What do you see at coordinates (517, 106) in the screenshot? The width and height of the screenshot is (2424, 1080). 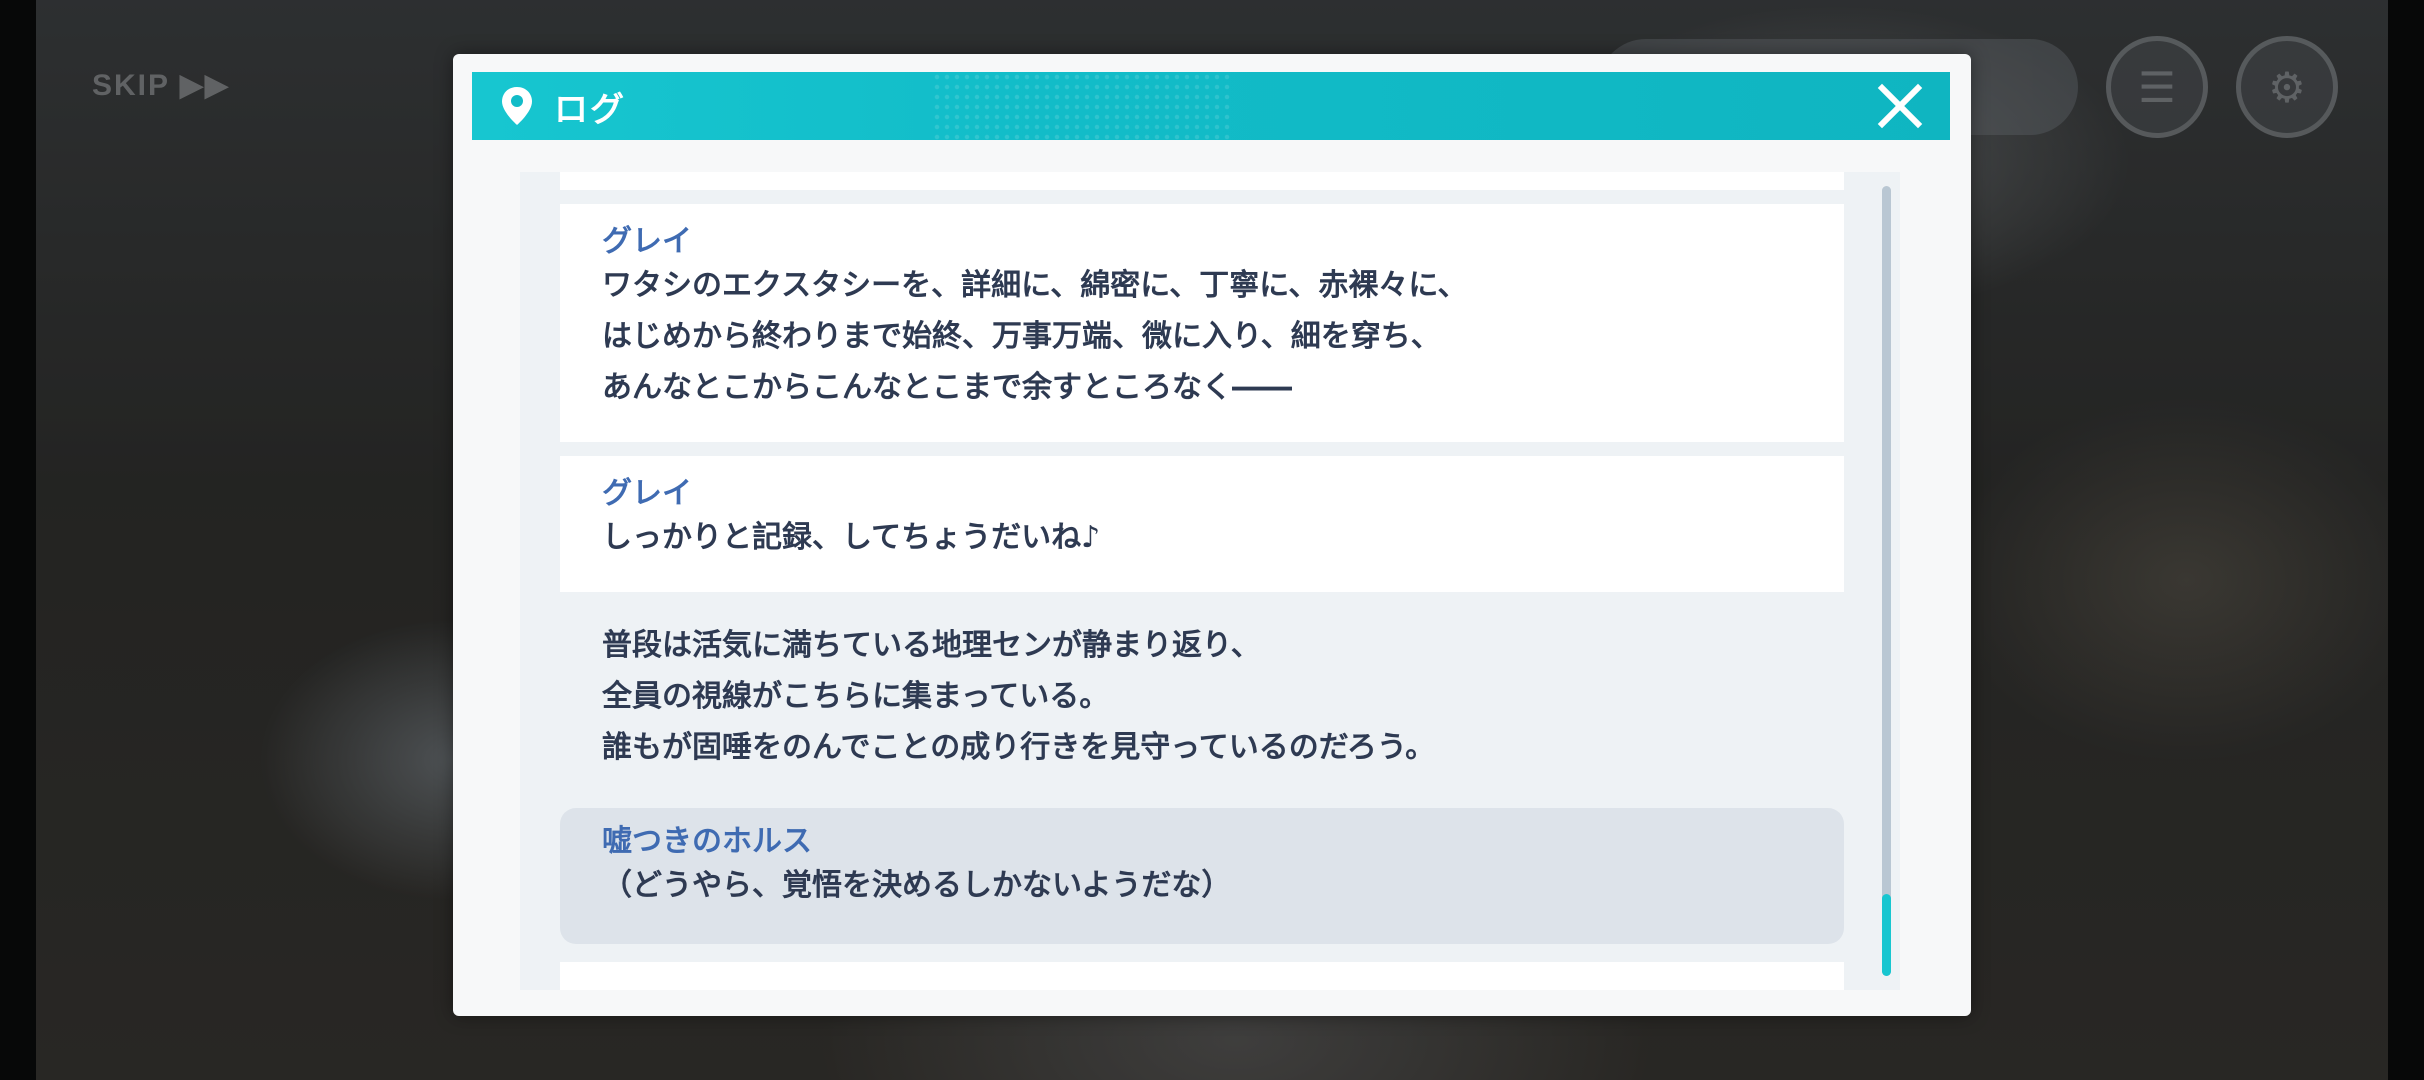 I see `location-pin-icon` at bounding box center [517, 106].